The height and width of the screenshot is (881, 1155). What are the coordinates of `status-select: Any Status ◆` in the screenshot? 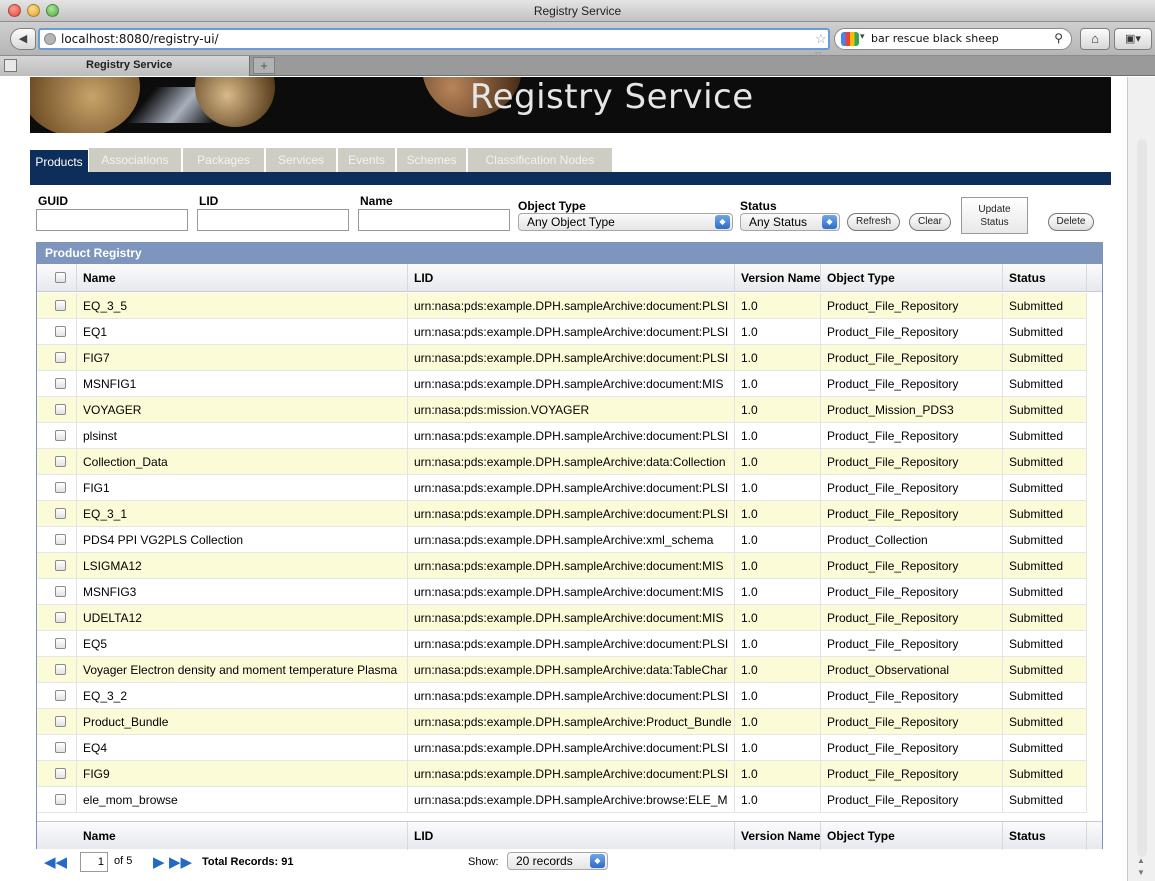 It's located at (790, 222).